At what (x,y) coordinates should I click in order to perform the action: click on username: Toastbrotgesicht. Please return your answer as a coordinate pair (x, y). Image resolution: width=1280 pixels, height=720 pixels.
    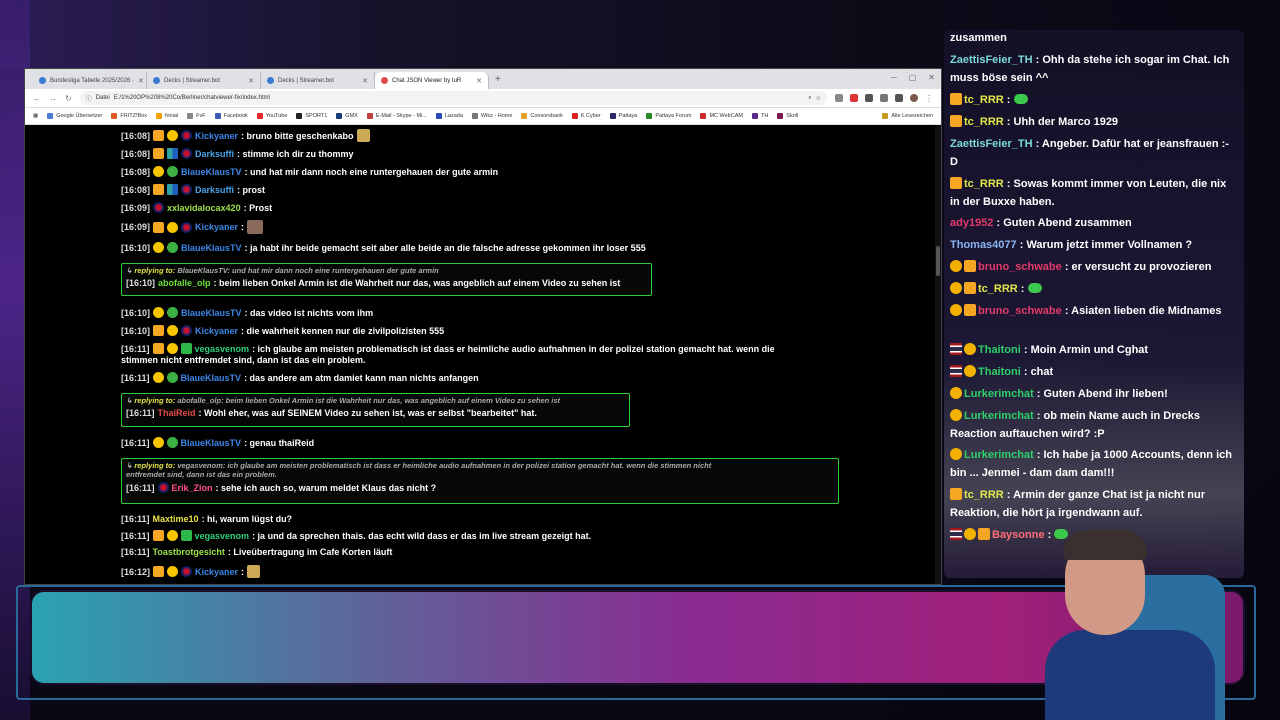
    Looking at the image, I should click on (189, 552).